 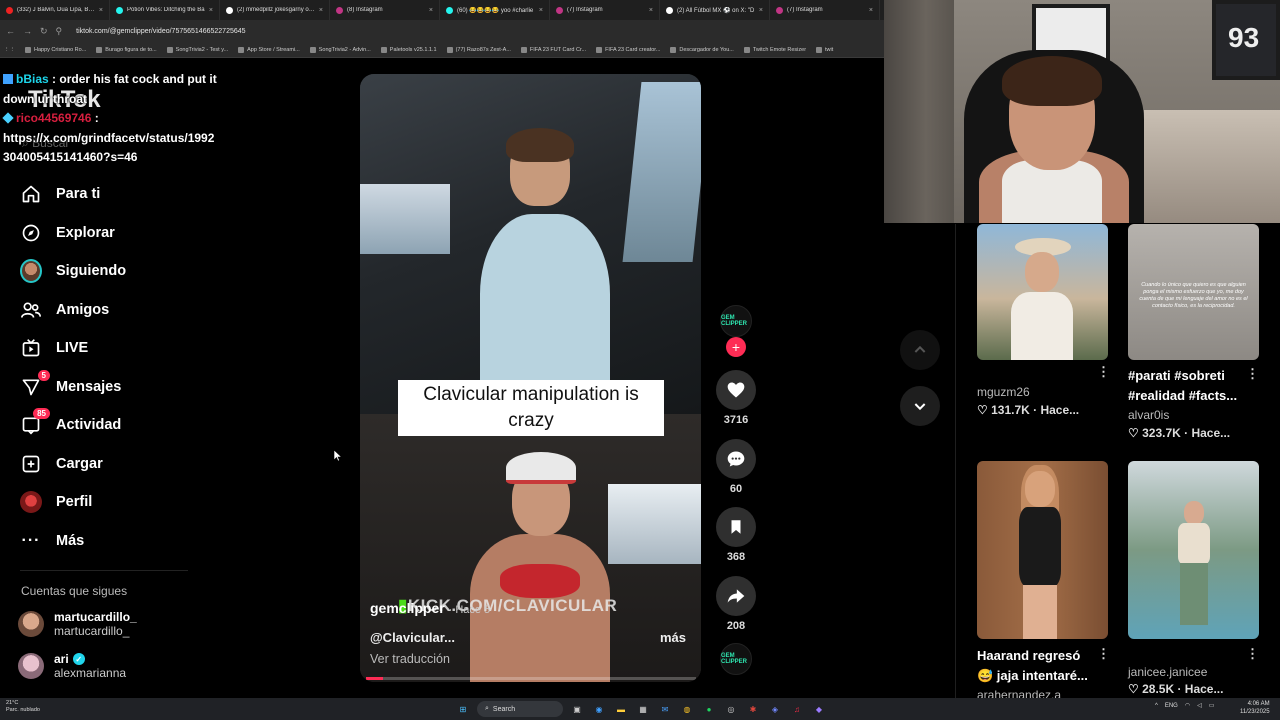 I want to click on language-indicator: ENG, so click(x=1171, y=706).